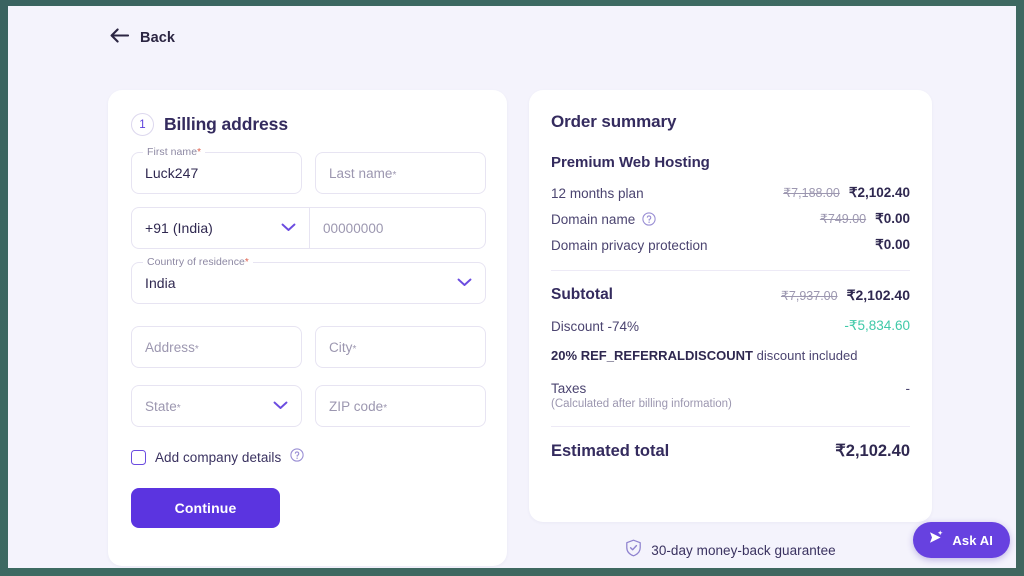 The height and width of the screenshot is (576, 1024). Describe the element at coordinates (160, 283) in the screenshot. I see `country-value: India` at that location.